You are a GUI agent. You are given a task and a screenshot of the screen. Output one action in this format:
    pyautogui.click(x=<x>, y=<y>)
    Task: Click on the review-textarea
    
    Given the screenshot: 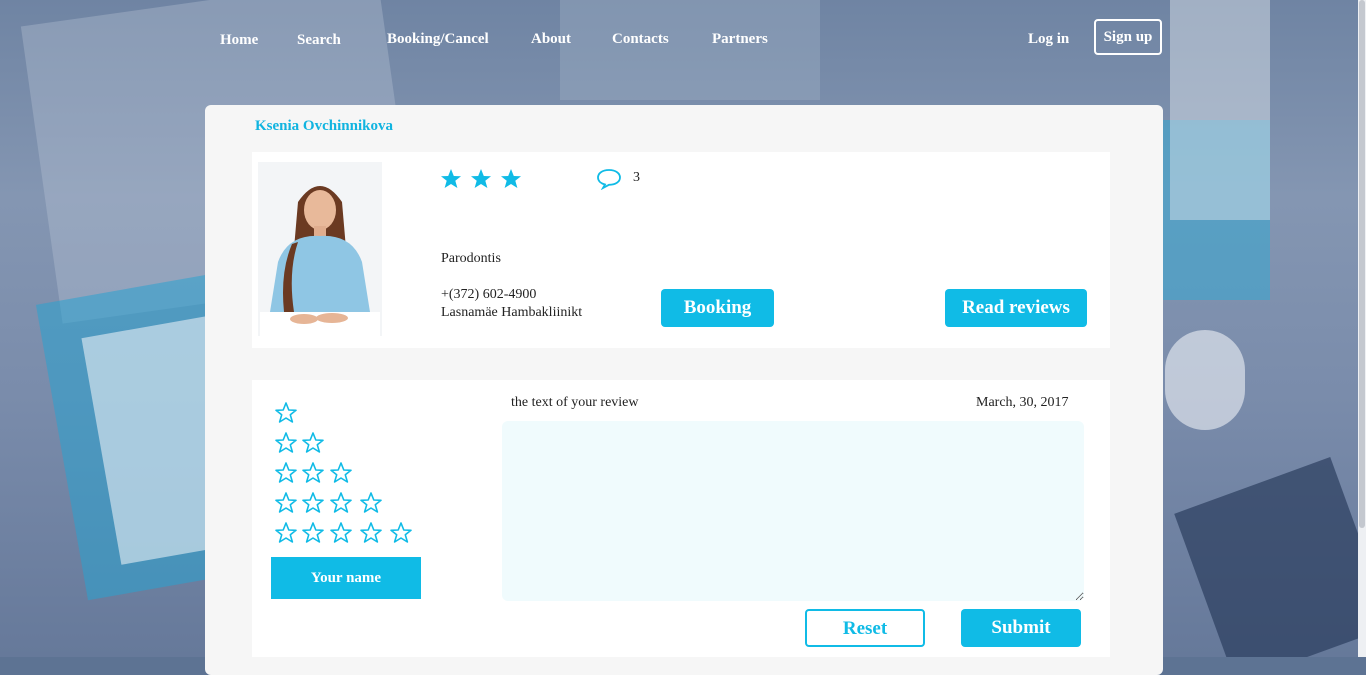 What is the action you would take?
    pyautogui.click(x=793, y=511)
    